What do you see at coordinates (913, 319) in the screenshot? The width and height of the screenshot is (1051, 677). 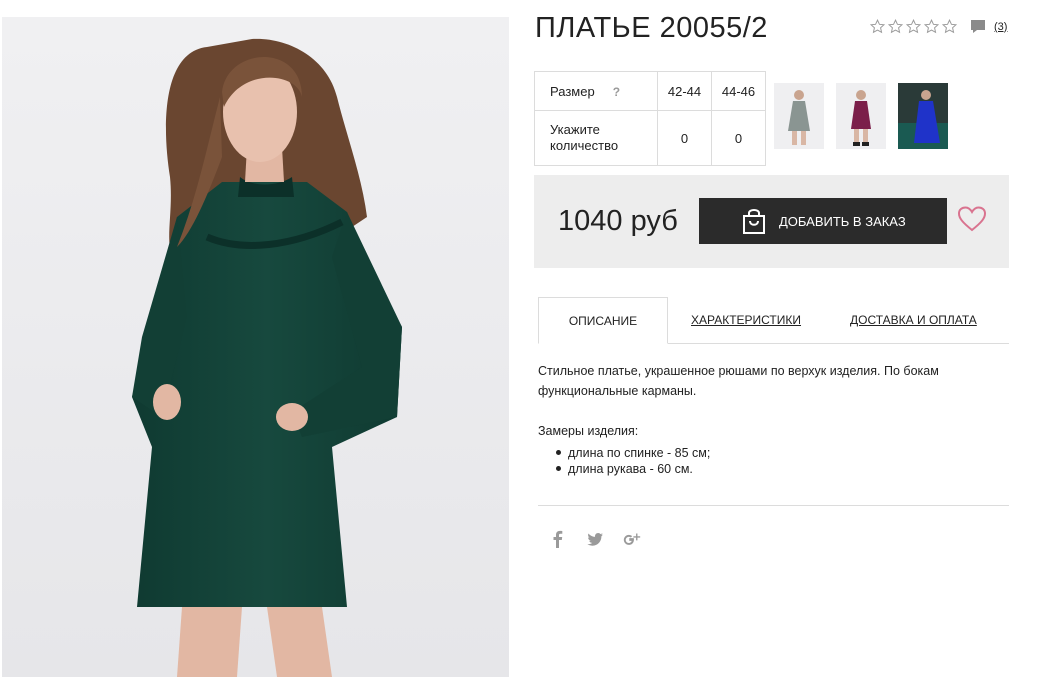 I see `tab-delivery: ДОСТАВКА И ОПЛАТА` at bounding box center [913, 319].